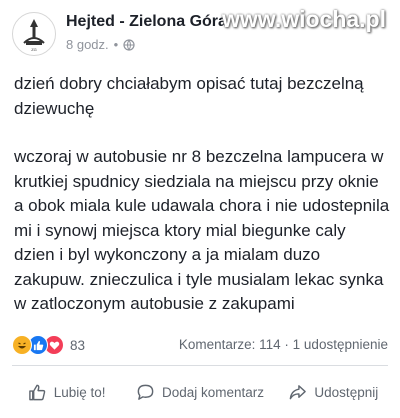  I want to click on action-bar: Lubię to! Dodaj komentarz Udostępnij, so click(200, 392).